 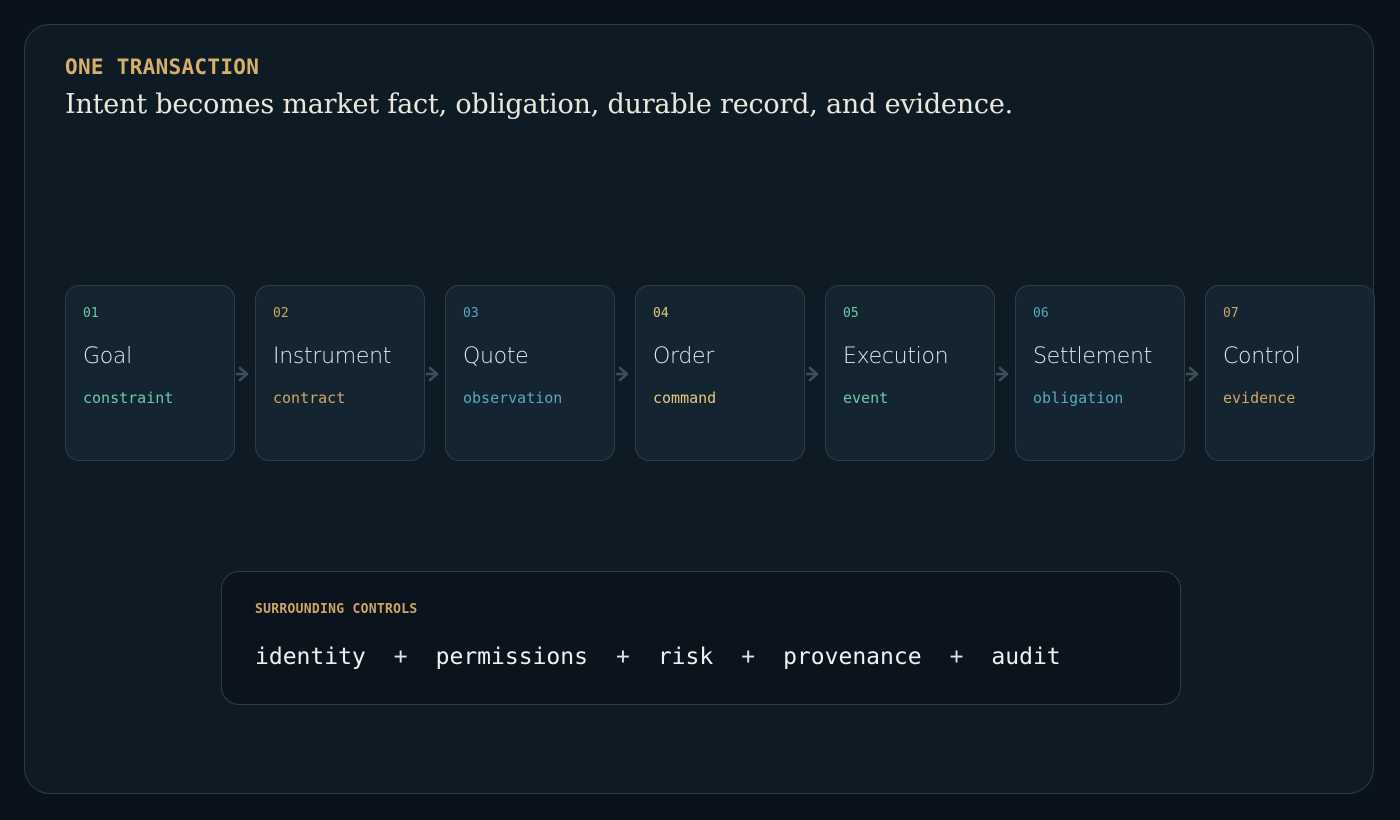 I want to click on step-number: 06, so click(x=1041, y=313).